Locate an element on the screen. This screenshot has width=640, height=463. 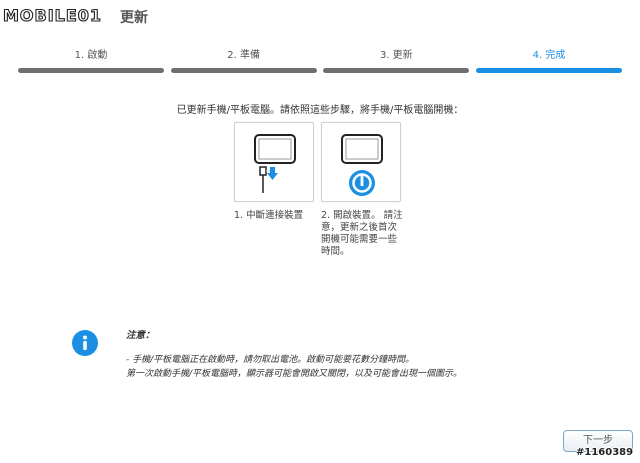
step-1-caption: 1. 中斷連接裝置 is located at coordinates (269, 215).